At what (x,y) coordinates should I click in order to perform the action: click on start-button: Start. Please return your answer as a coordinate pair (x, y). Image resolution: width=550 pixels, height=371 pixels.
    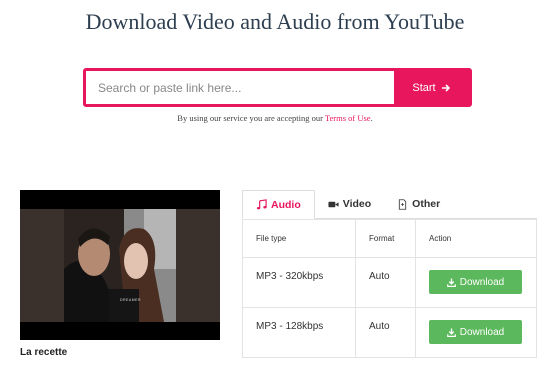
    Looking at the image, I should click on (431, 87).